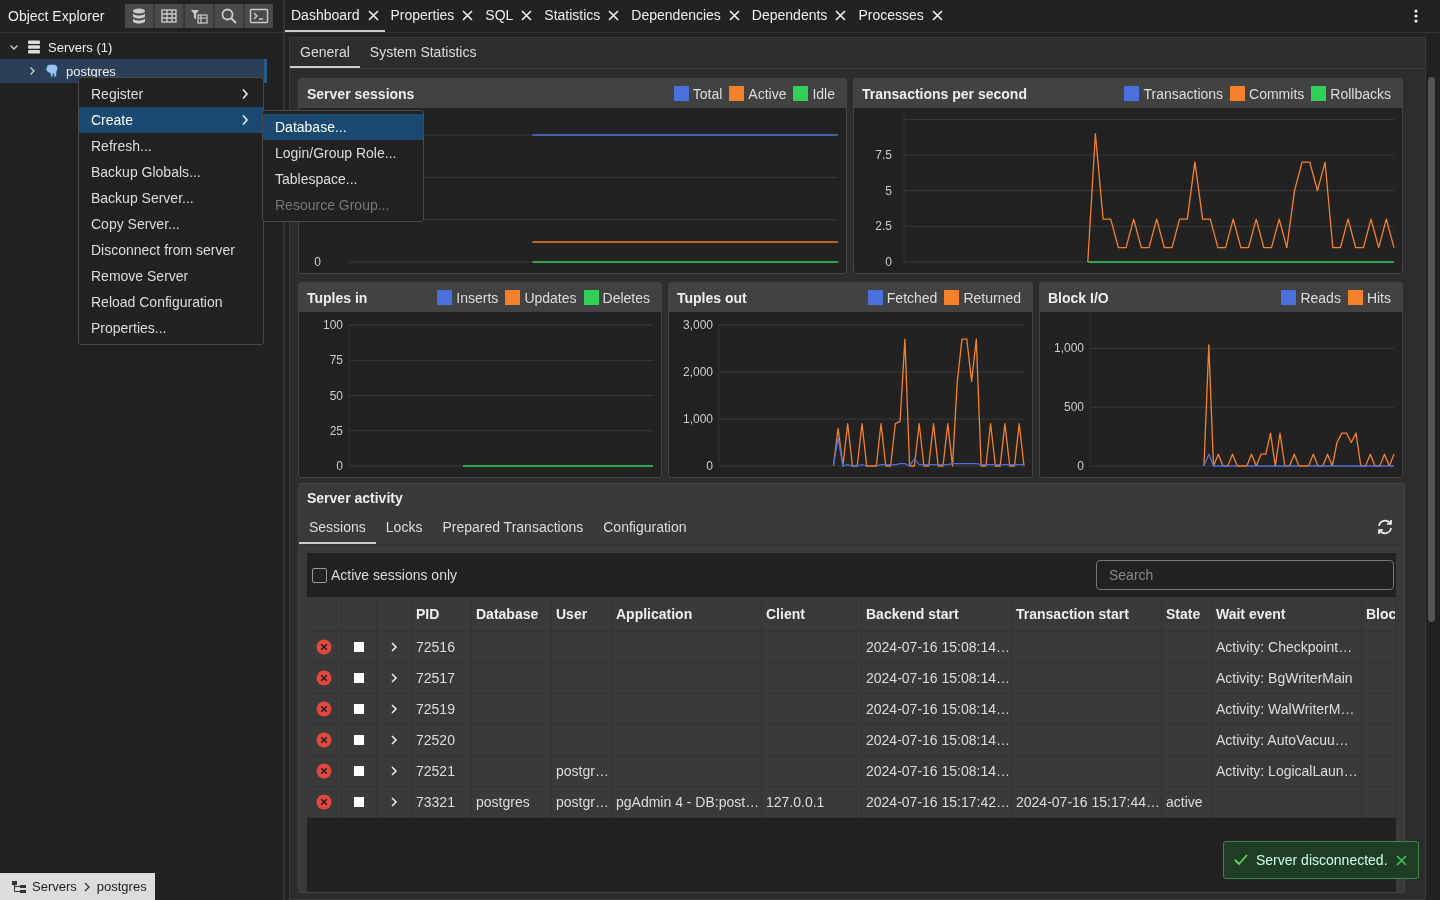 This screenshot has height=900, width=1440. Describe the element at coordinates (337, 528) in the screenshot. I see `tab: Sessions` at that location.